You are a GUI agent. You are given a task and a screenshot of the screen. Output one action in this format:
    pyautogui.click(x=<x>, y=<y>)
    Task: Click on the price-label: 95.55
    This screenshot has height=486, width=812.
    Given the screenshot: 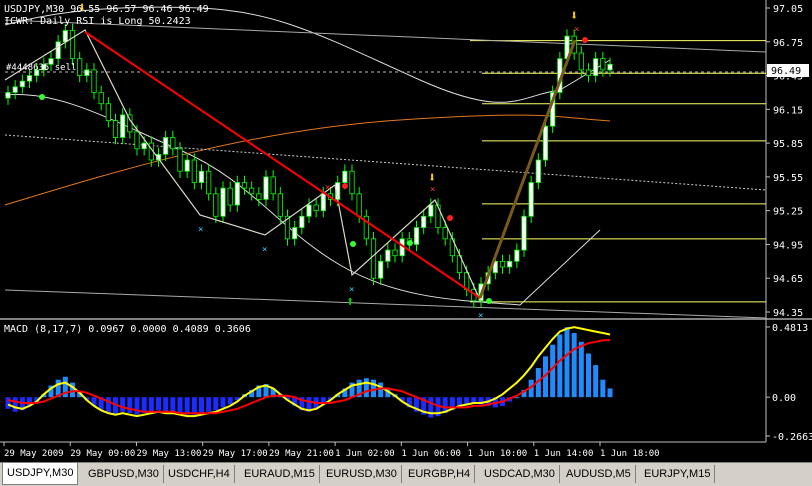 What is the action you would take?
    pyautogui.click(x=788, y=178)
    